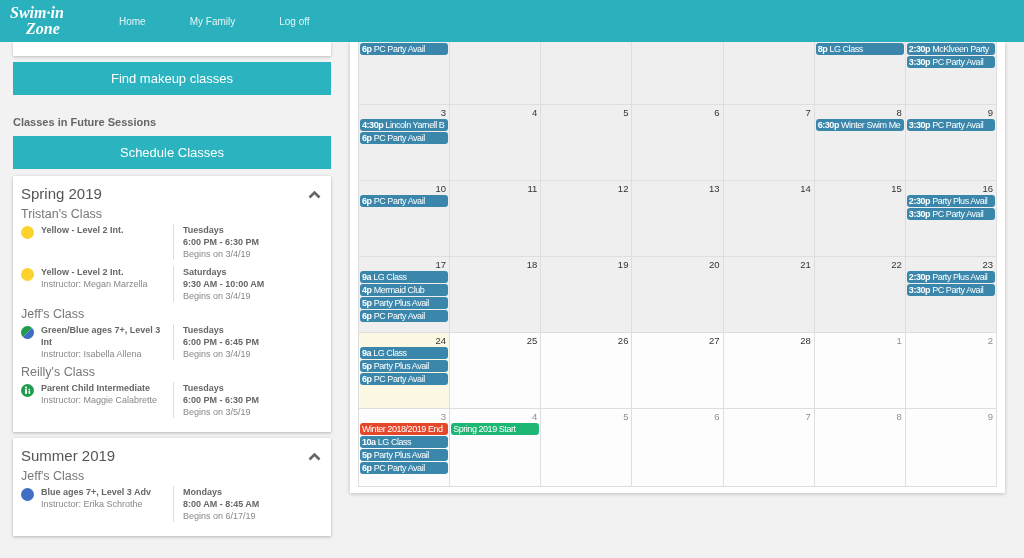 Image resolution: width=1024 pixels, height=558 pixels. Describe the element at coordinates (220, 516) in the screenshot. I see `class-start-date: Begins on 6/17/19` at that location.